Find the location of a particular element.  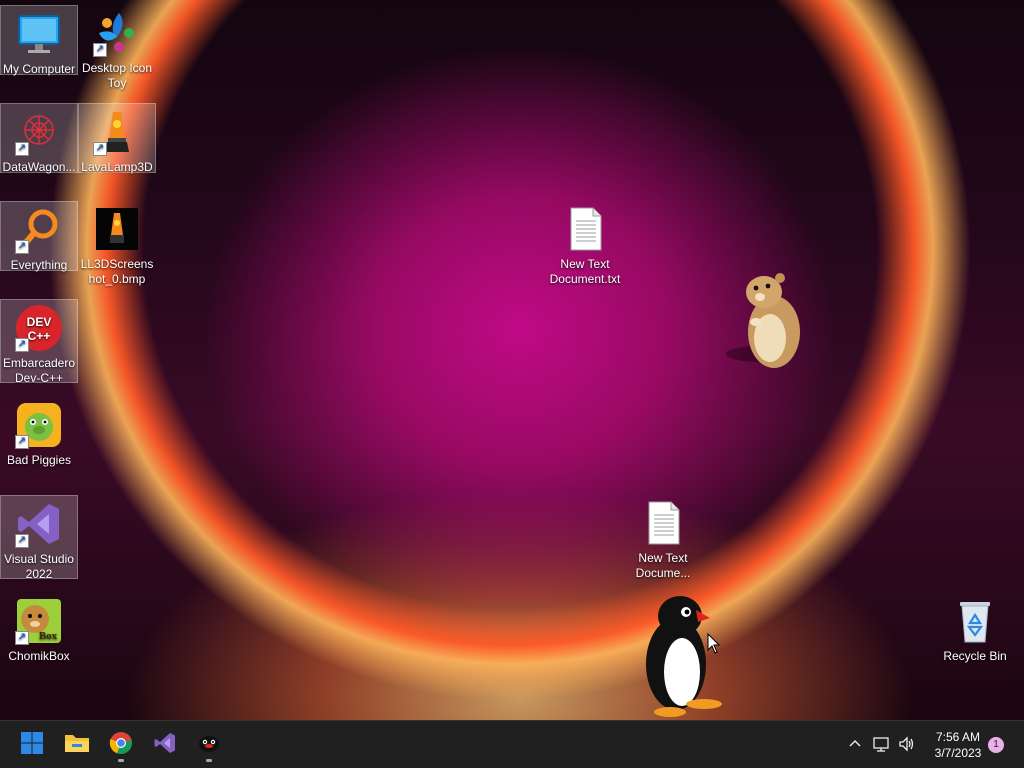

taskbar-chrome is located at coordinates (121, 745).